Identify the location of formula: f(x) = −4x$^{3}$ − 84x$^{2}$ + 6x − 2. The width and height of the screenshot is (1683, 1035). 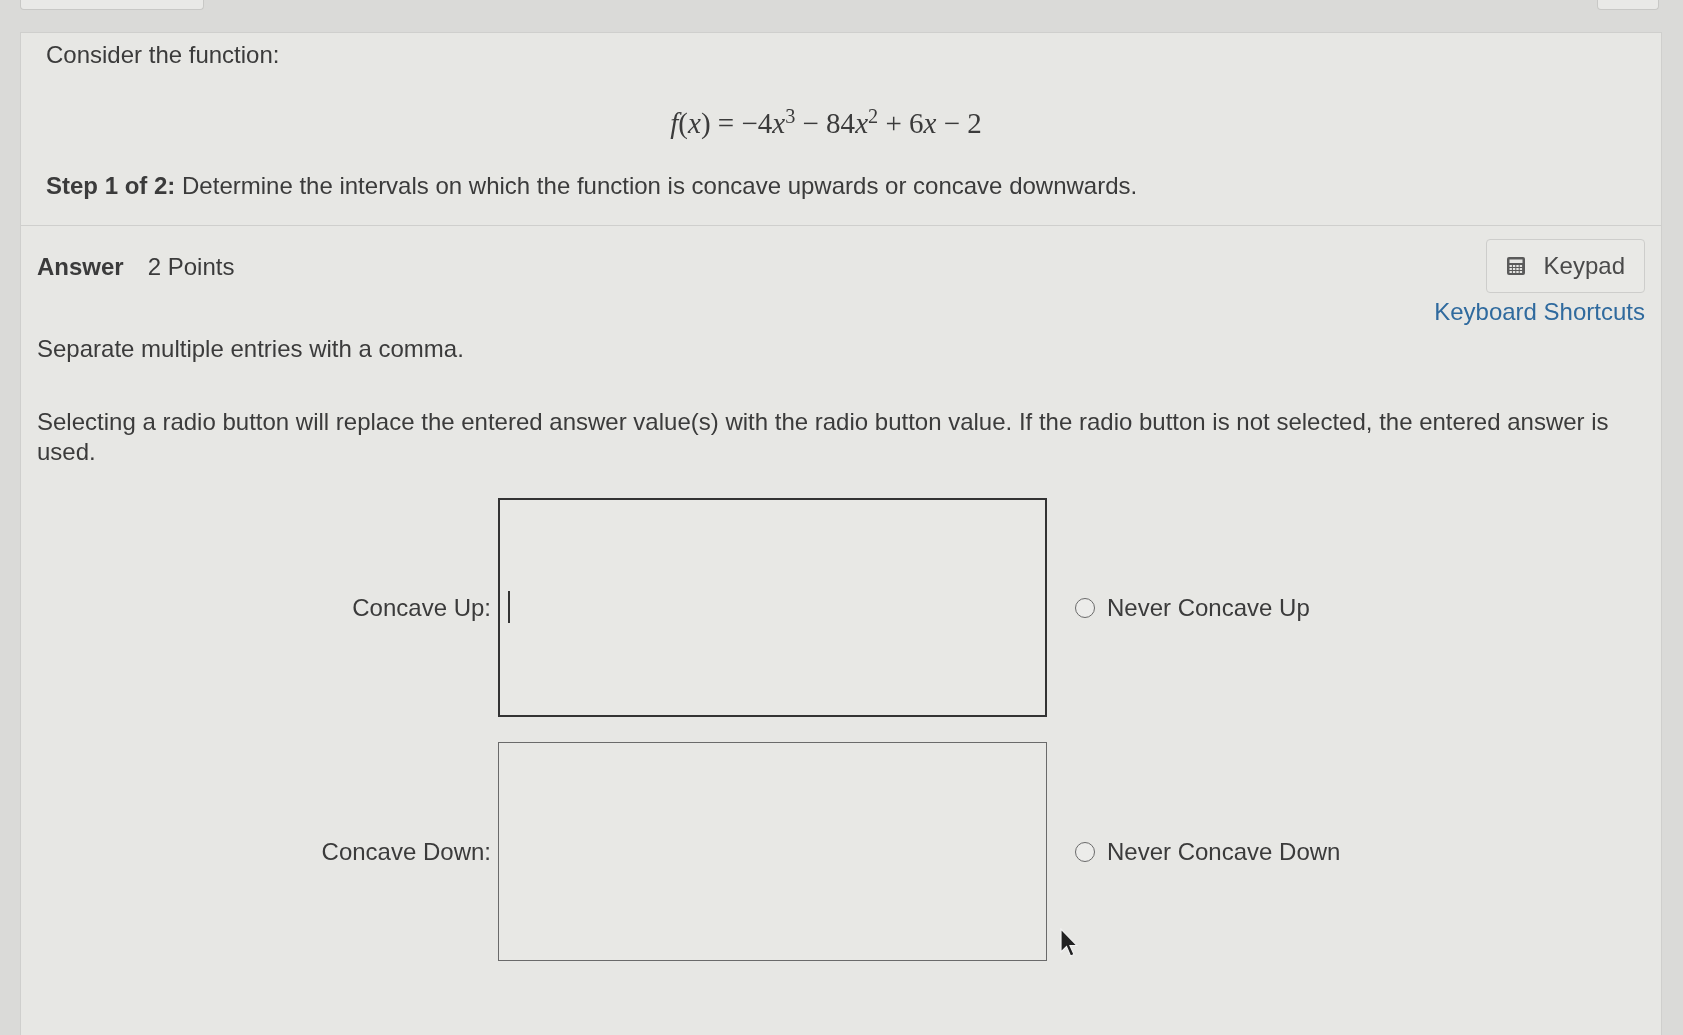
(826, 123).